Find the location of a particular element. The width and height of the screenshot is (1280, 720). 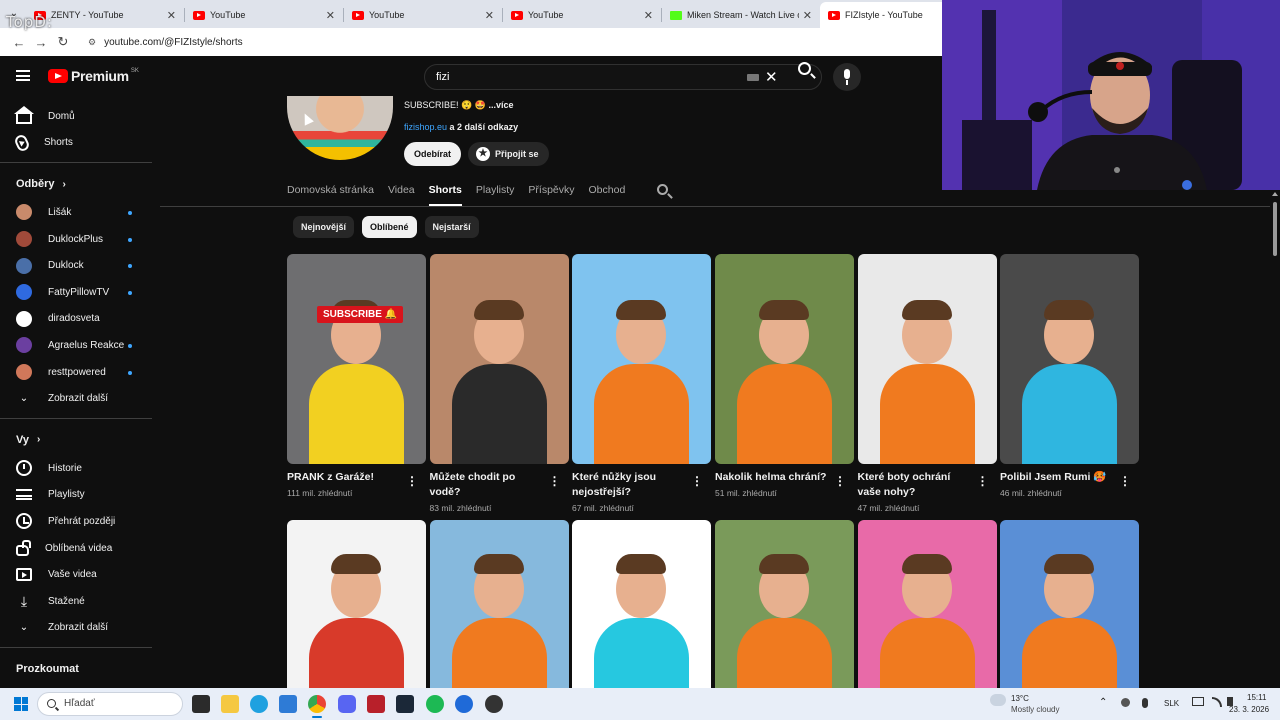

channel-description: SUBSCRIBE! 😲 🤩 ...více is located at coordinates (458, 105).